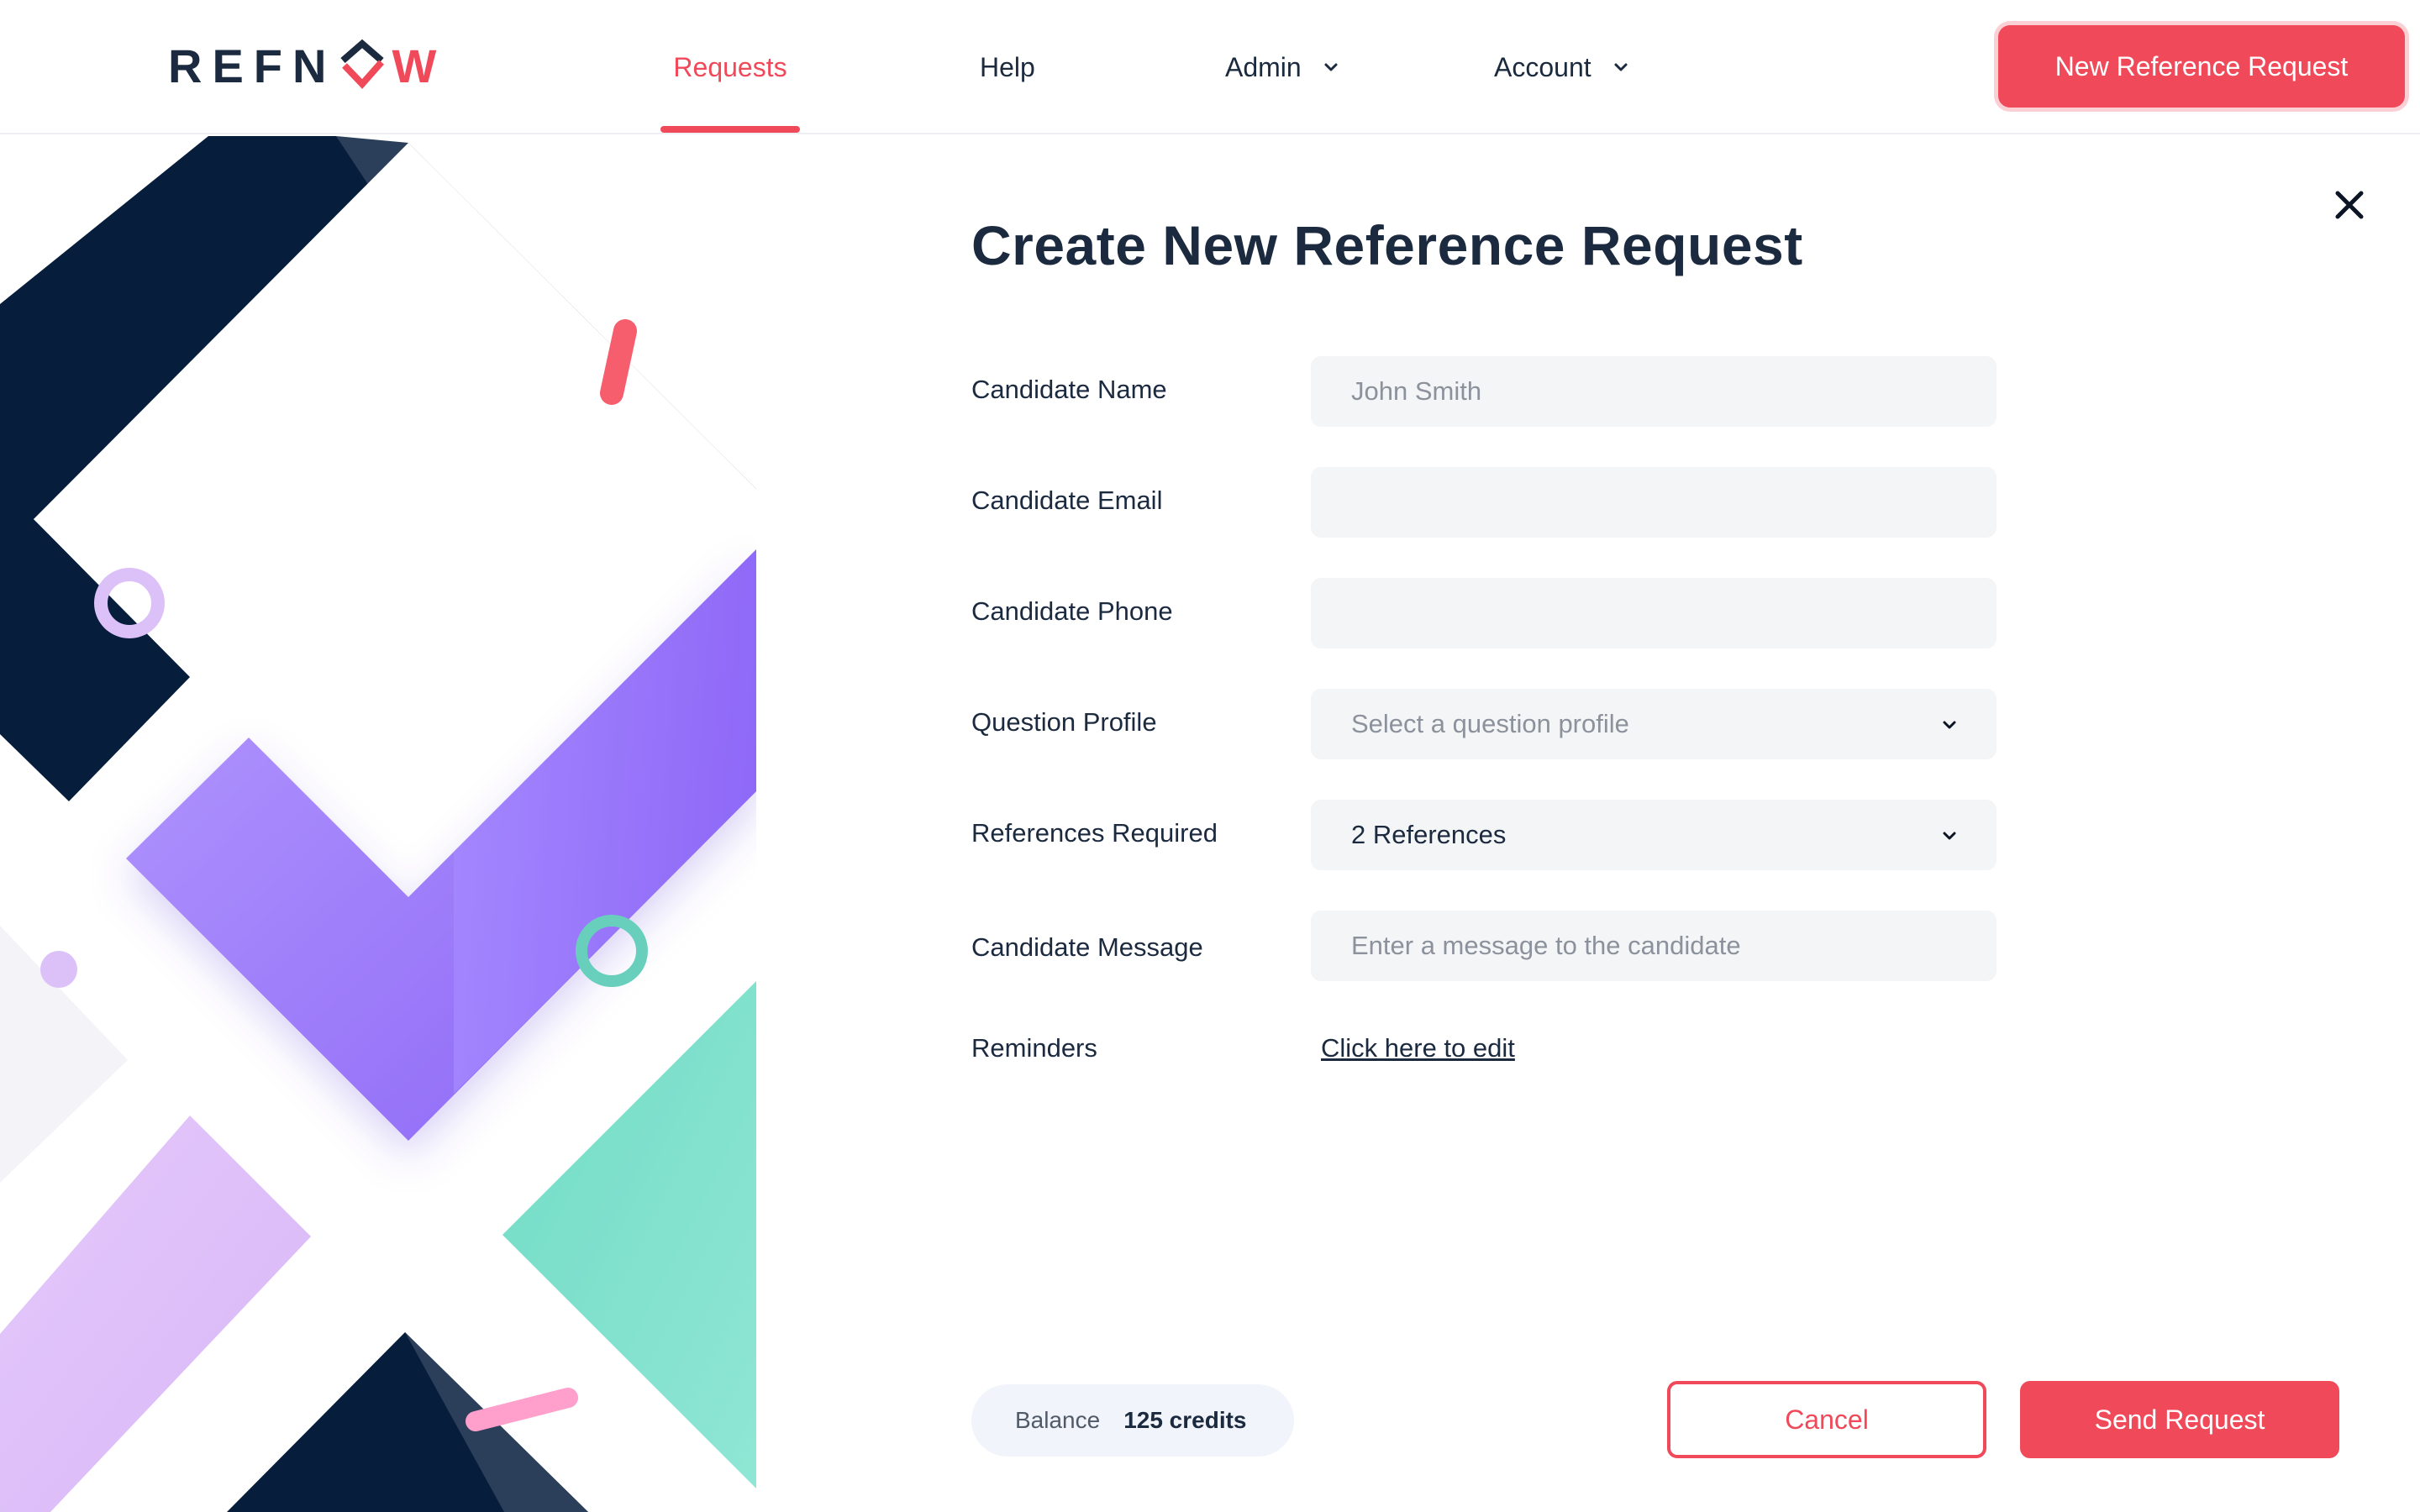 The width and height of the screenshot is (2420, 1512). I want to click on candidate-email-label: Candidate Email, so click(1067, 500).